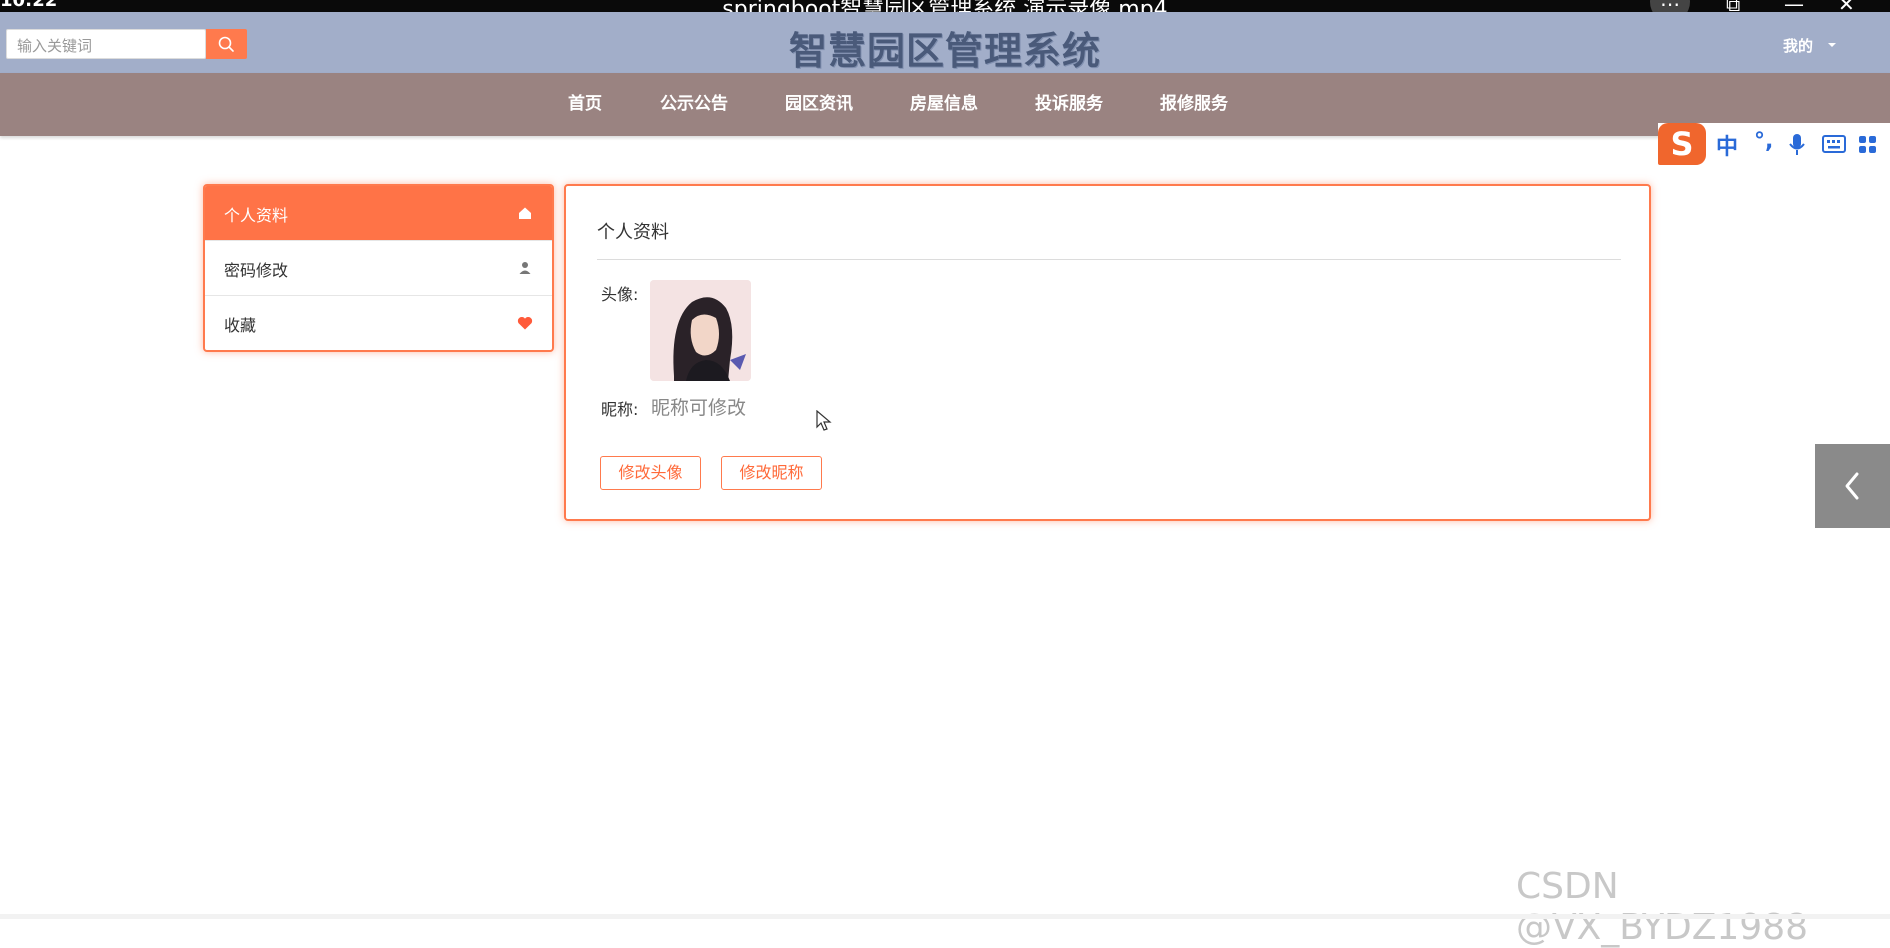  What do you see at coordinates (378, 323) in the screenshot?
I see `sidebar-item-favorites: 收藏` at bounding box center [378, 323].